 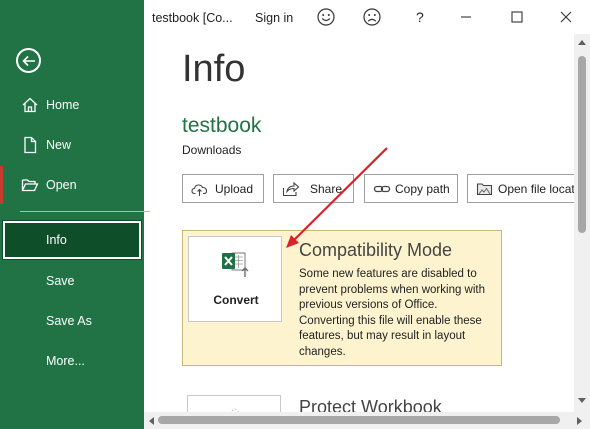 I want to click on title-bar: testbook [Co... Sign in ?, so click(x=367, y=17).